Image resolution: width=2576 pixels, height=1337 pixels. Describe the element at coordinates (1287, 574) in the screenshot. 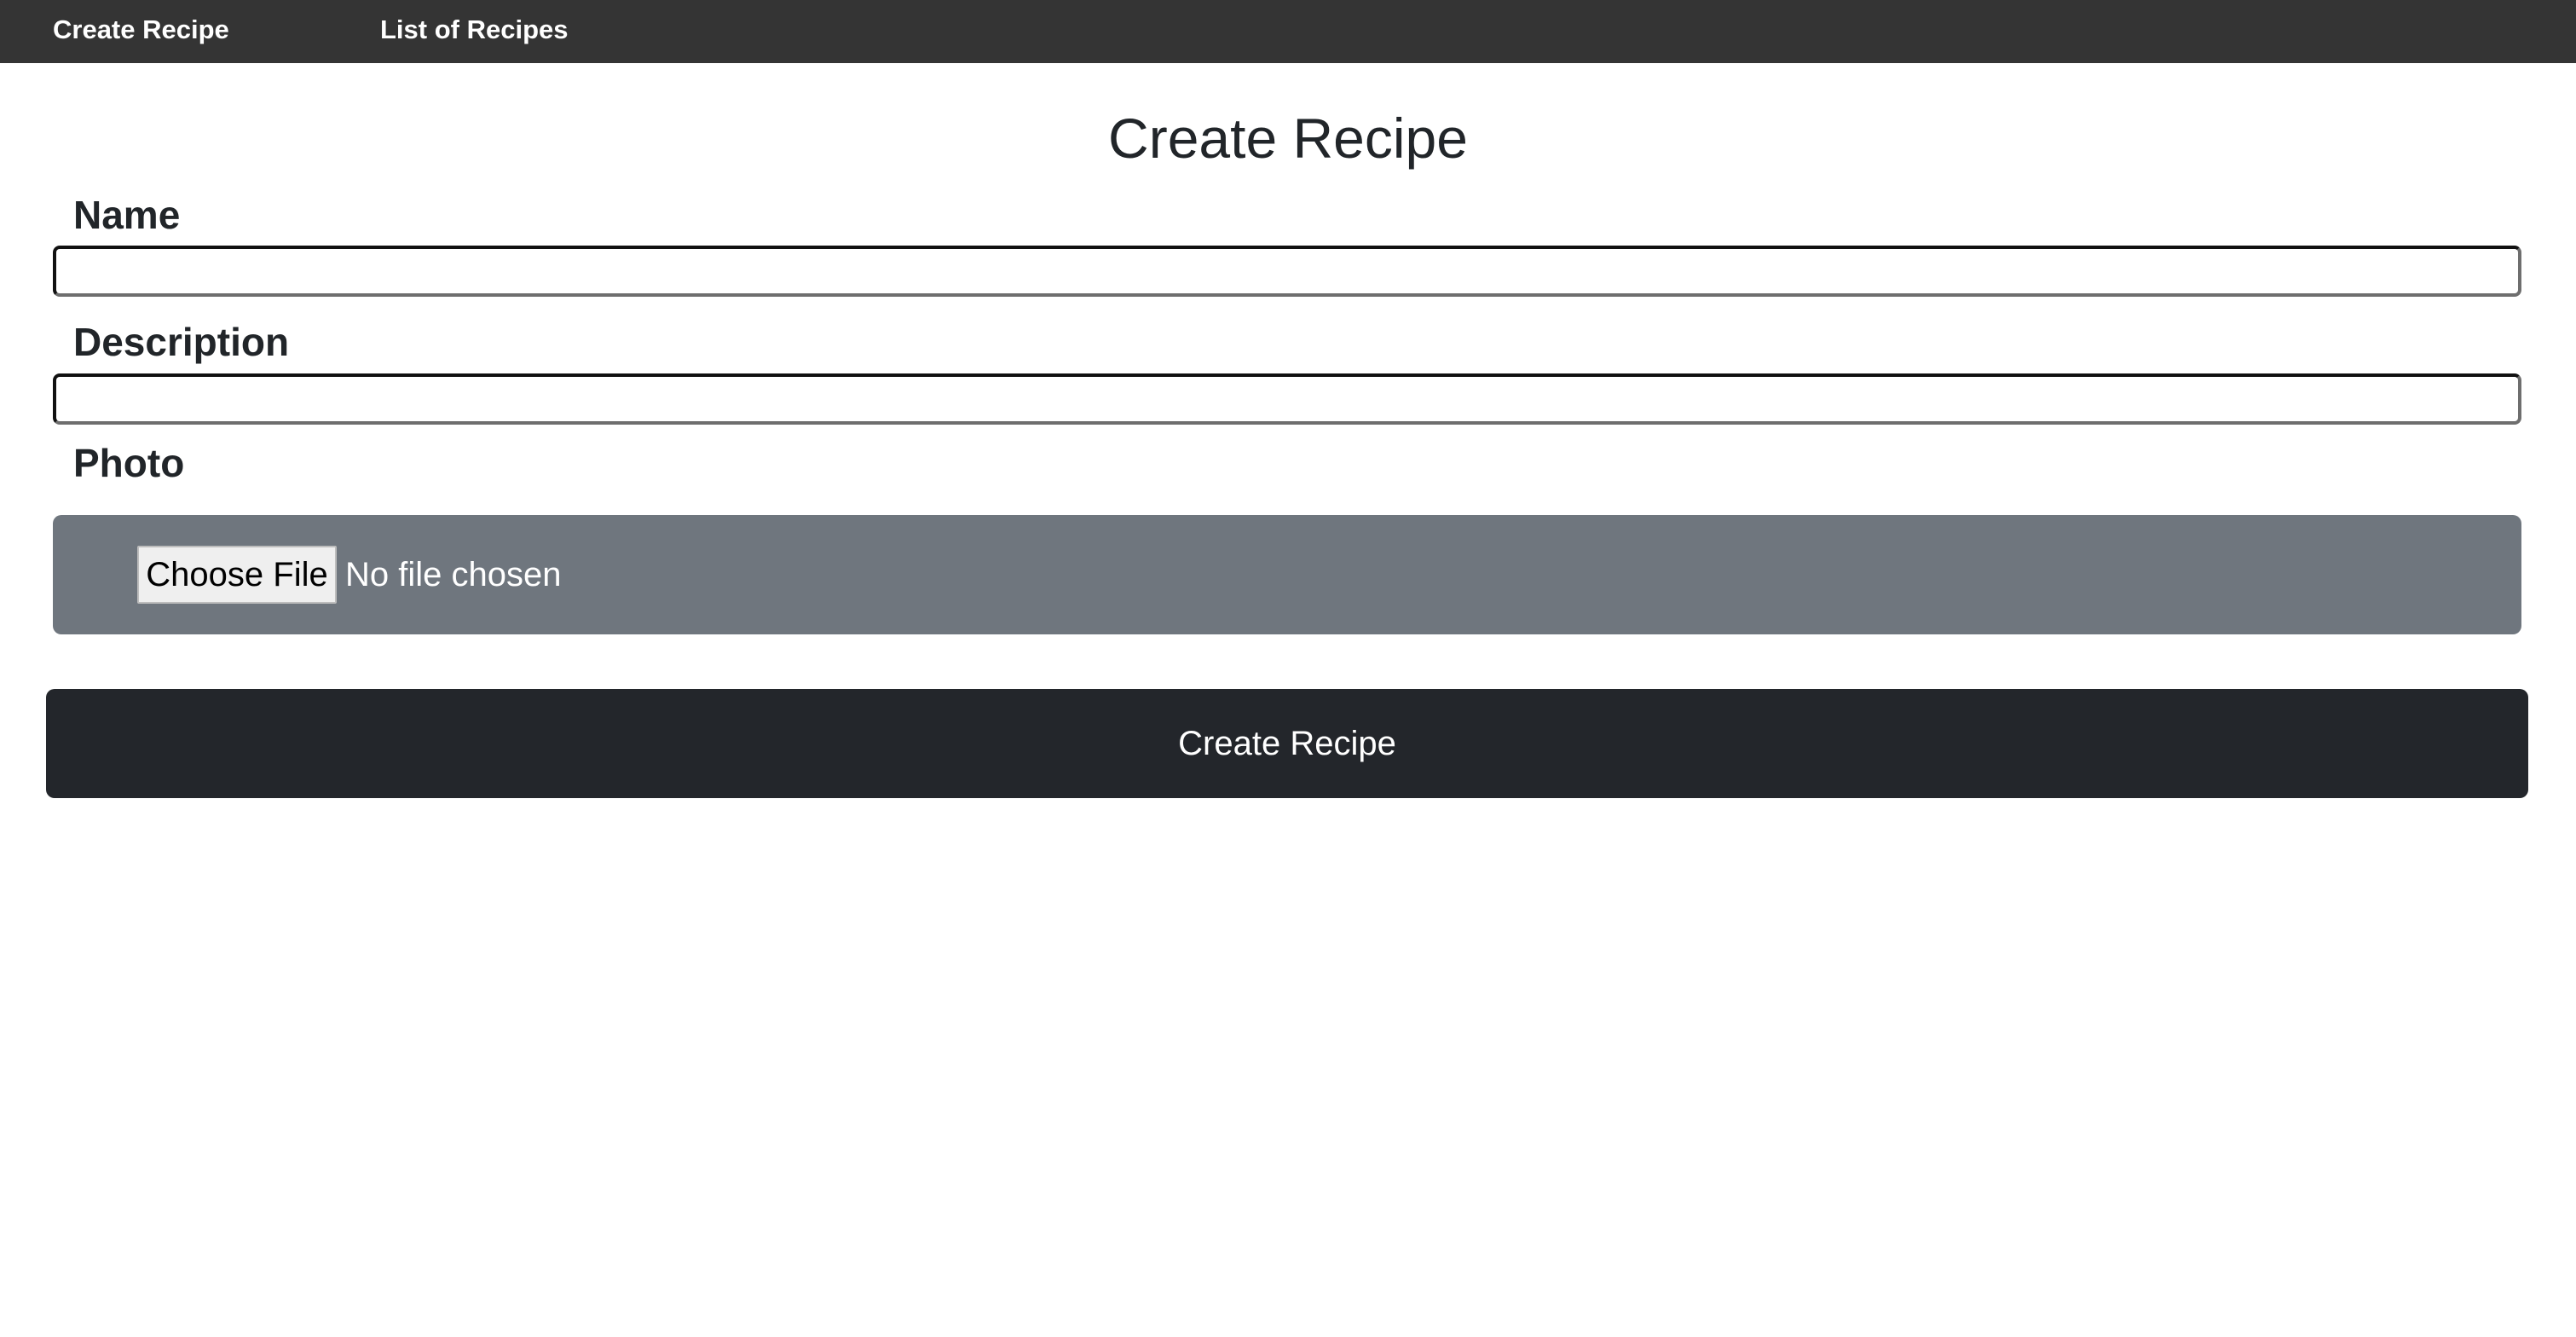

I see `photo-file-input: Choose File No file chosen` at that location.